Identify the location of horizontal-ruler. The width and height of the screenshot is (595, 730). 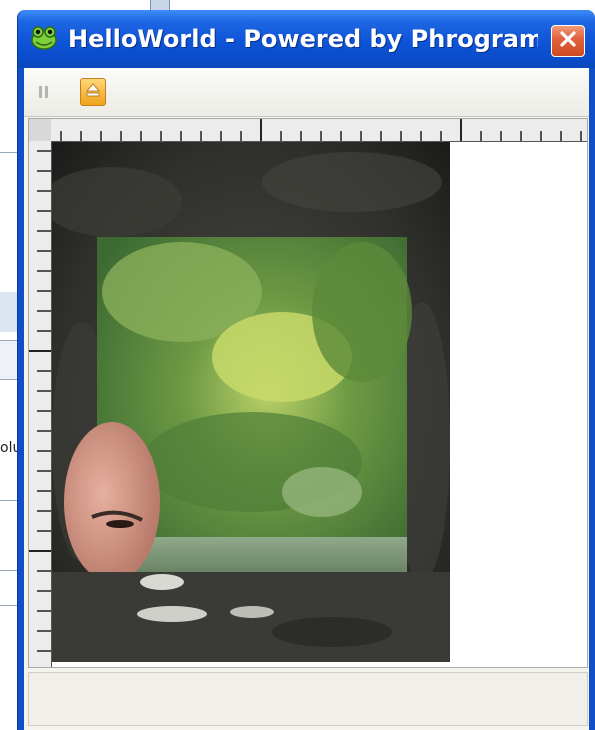
(319, 130).